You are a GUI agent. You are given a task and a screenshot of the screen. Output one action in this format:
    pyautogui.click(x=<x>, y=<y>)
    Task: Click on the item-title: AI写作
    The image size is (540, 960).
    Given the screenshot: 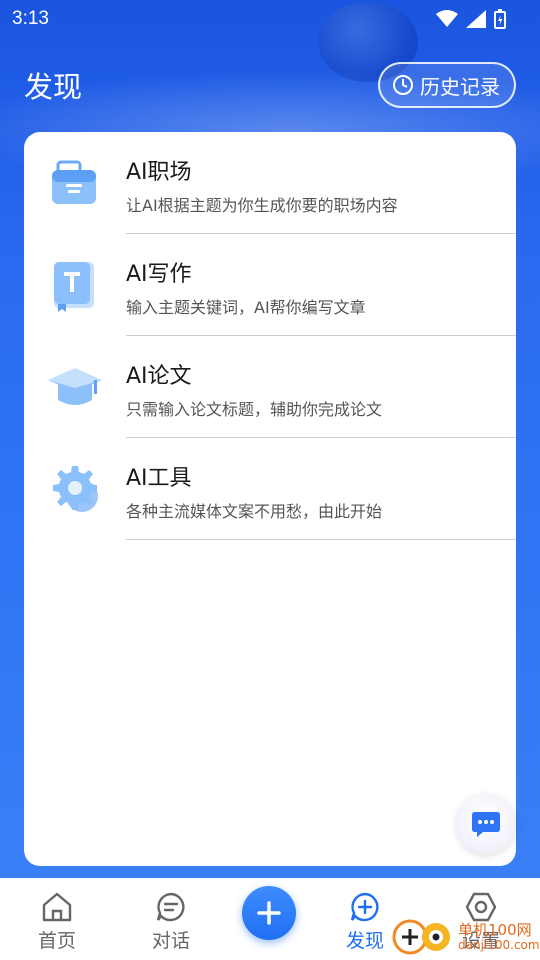 What is the action you would take?
    pyautogui.click(x=159, y=274)
    